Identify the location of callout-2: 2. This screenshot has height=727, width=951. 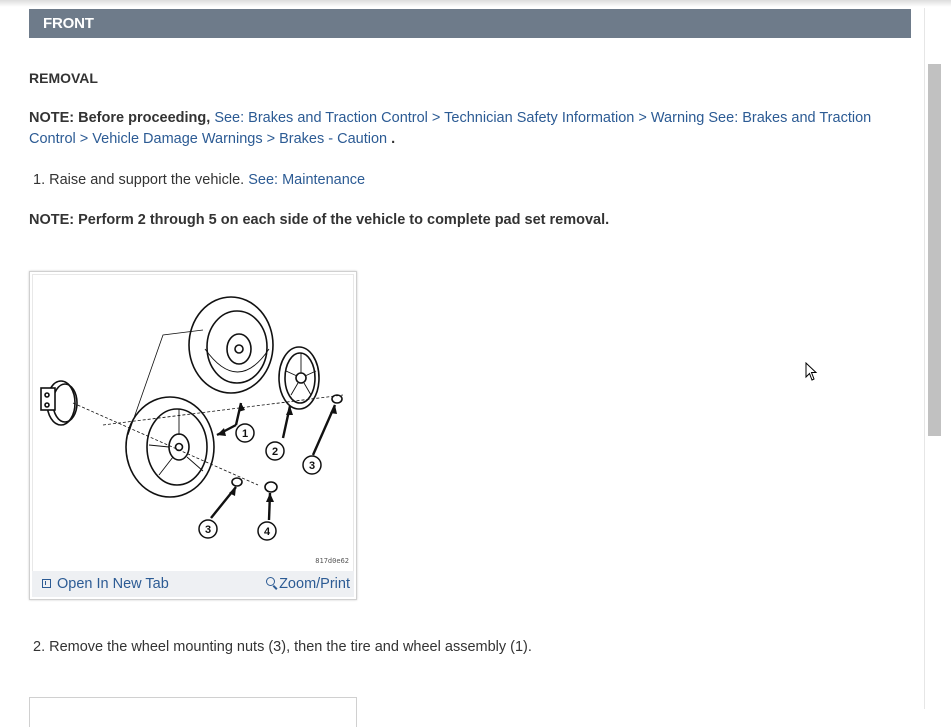
(275, 452).